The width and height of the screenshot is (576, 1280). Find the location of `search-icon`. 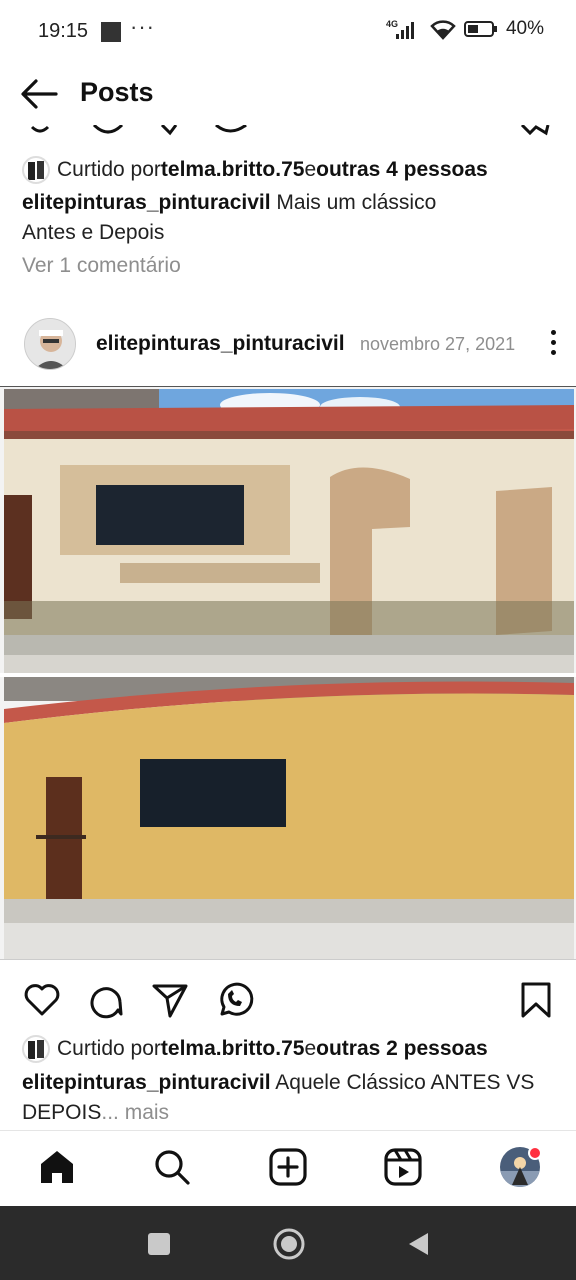

search-icon is located at coordinates (172, 1167).